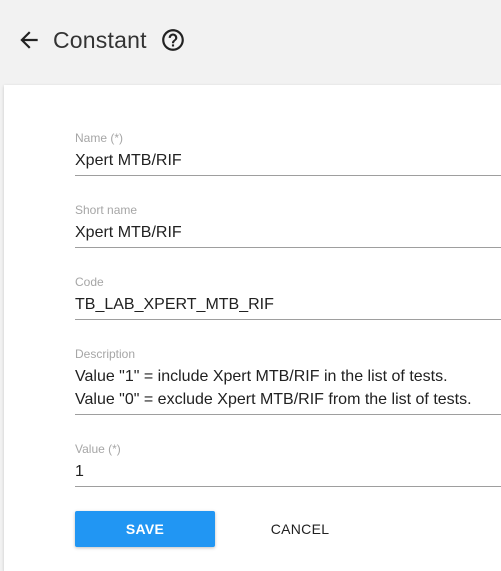 The image size is (501, 571). I want to click on arrow-left-icon, so click(29, 40).